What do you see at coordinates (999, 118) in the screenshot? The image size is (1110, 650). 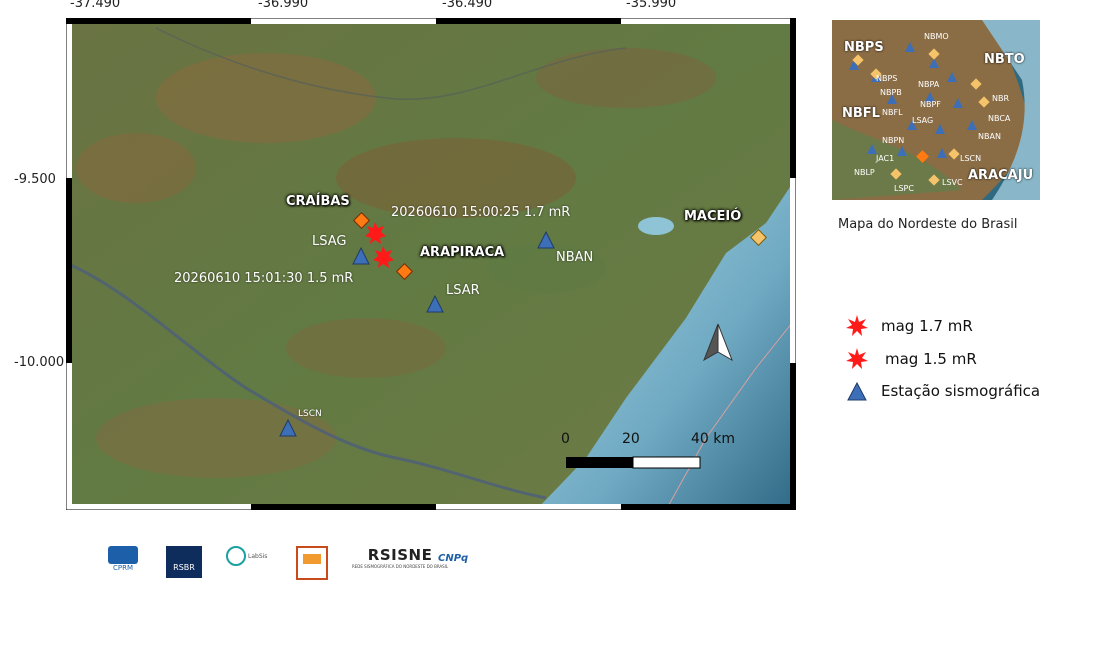 I see `inset-small-label: NBCA` at bounding box center [999, 118].